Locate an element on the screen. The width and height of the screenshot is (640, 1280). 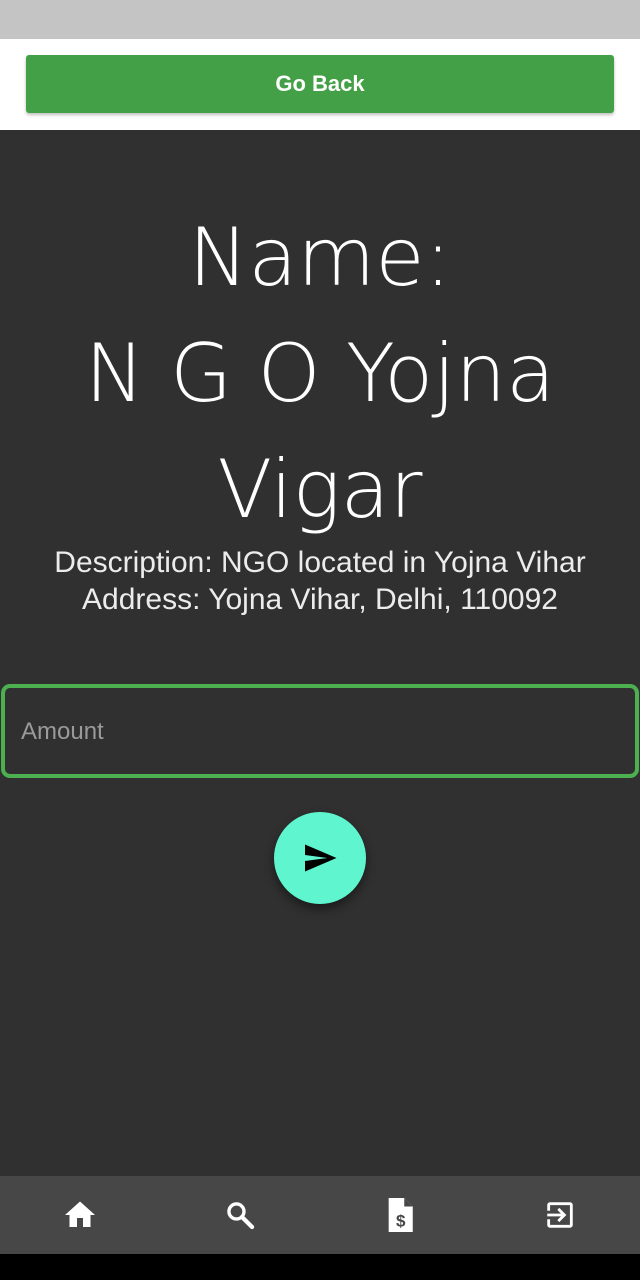
go-back-button: Go Back is located at coordinates (320, 84).